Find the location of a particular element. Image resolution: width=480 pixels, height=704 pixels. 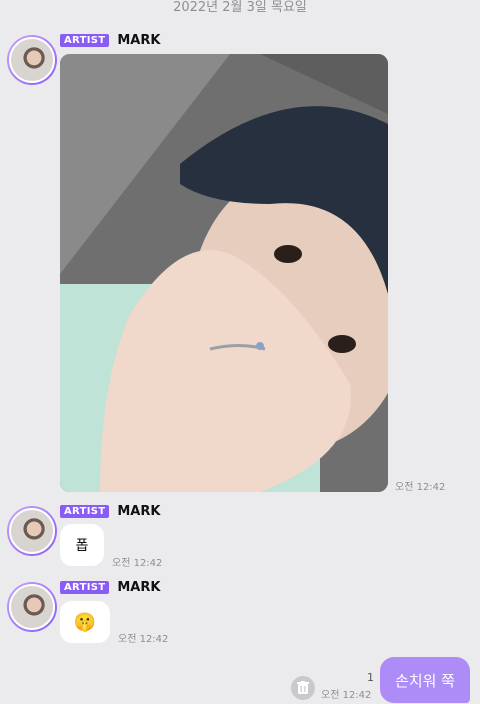

delete-button is located at coordinates (303, 688).